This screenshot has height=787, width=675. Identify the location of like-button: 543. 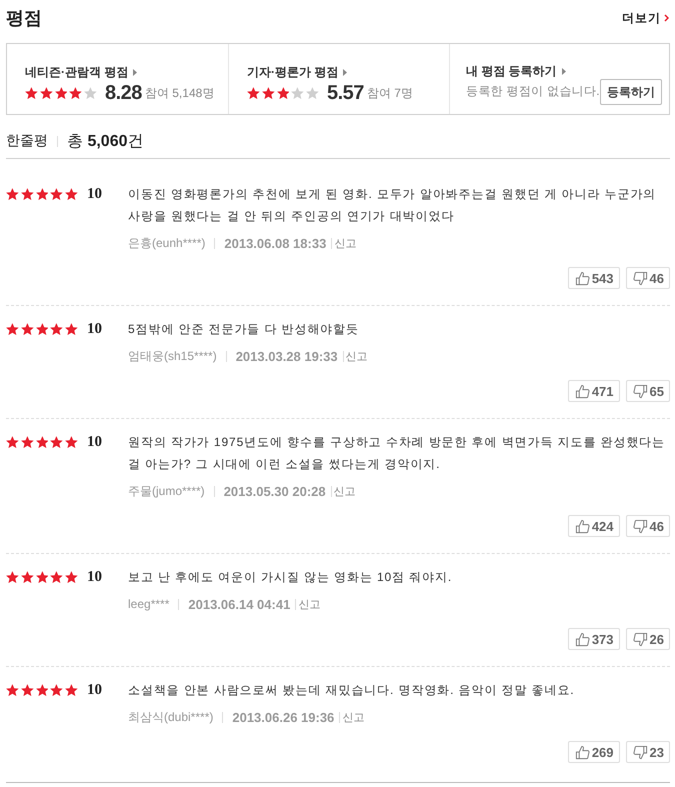
(594, 278).